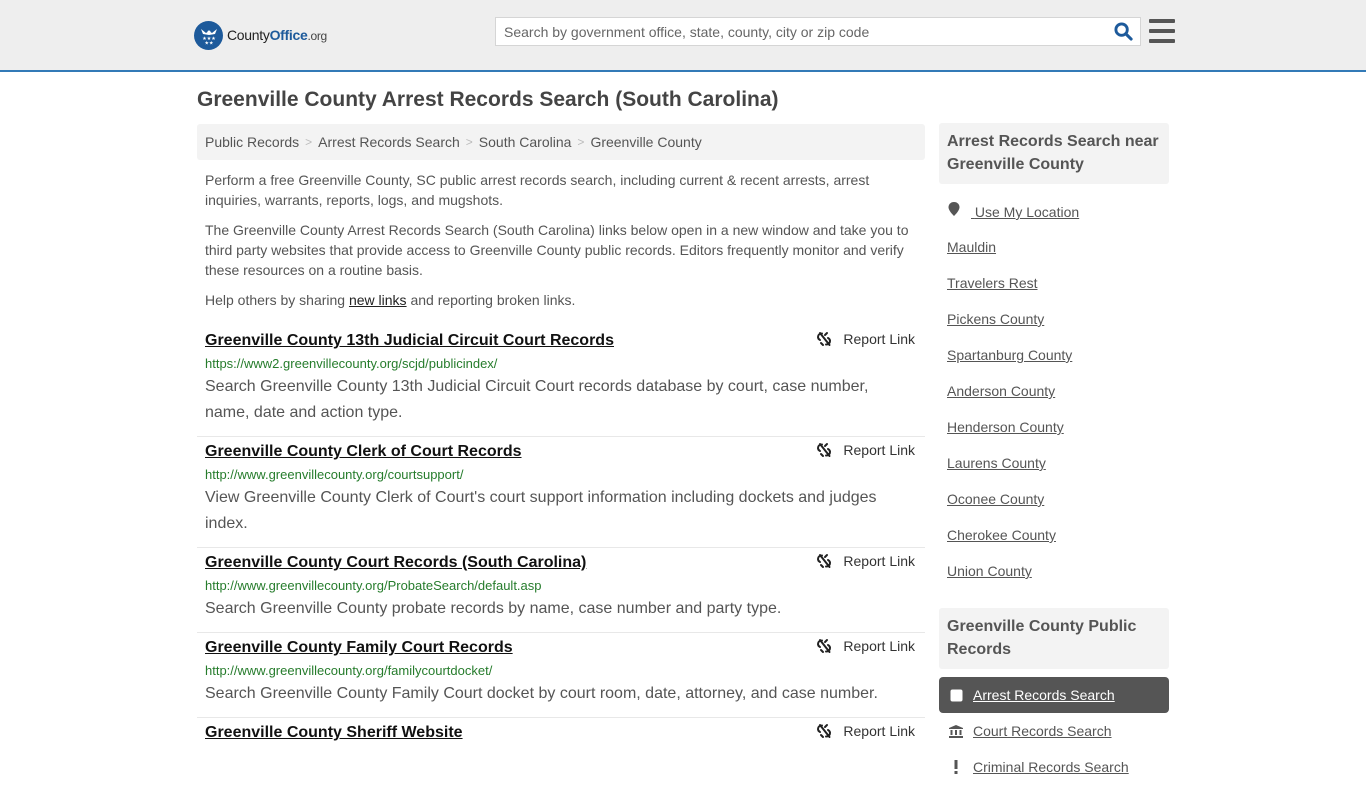 This screenshot has height=785, width=1366. I want to click on intro-text-after: and reporting broken links., so click(491, 300).